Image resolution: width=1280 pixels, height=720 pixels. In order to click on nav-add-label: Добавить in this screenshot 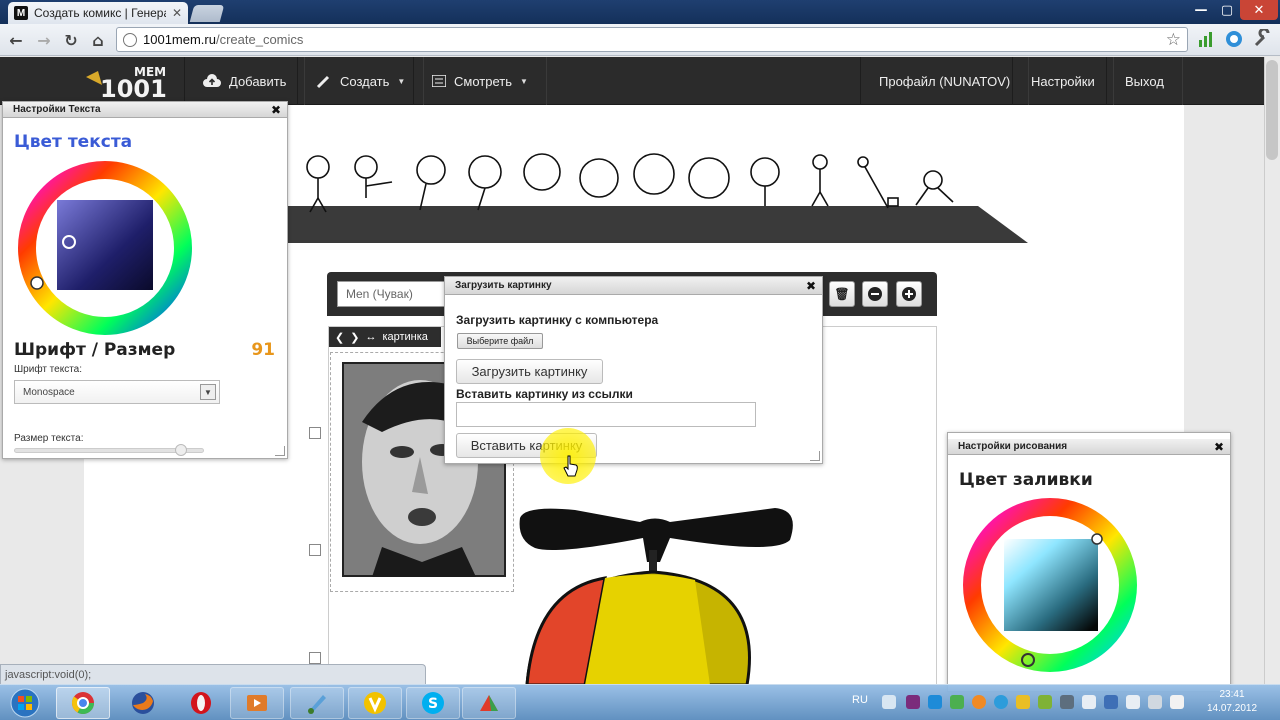, I will do `click(258, 81)`.